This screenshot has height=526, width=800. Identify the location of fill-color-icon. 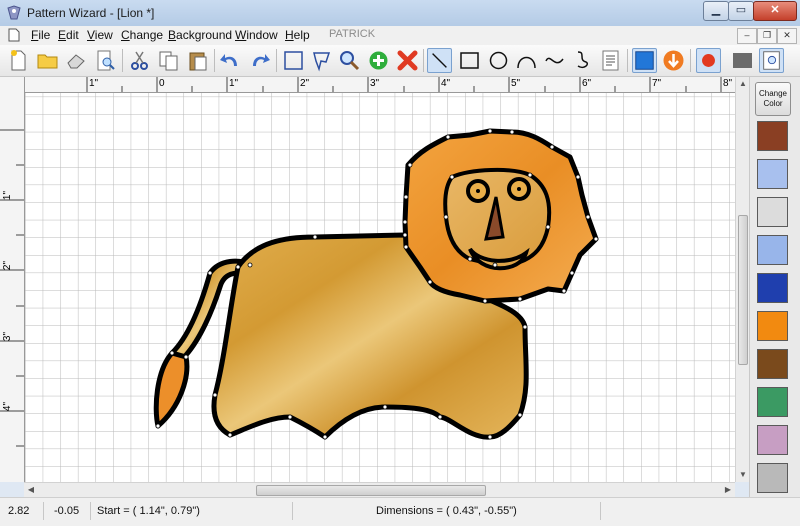
(644, 60).